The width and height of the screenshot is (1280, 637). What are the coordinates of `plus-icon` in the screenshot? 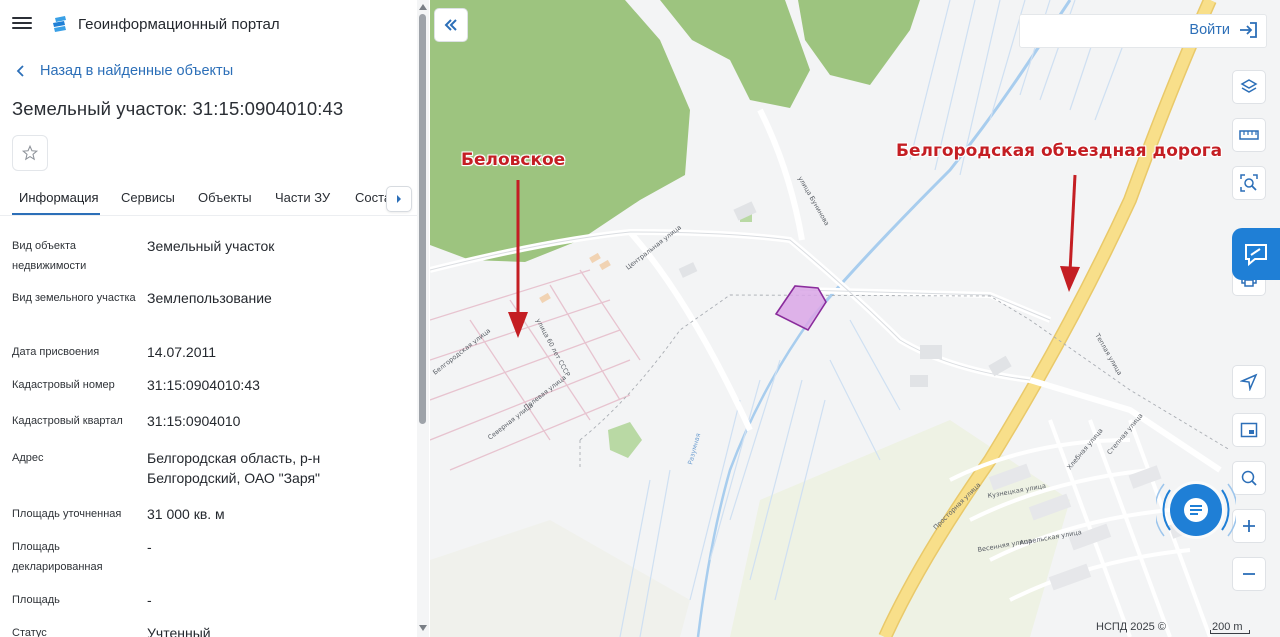 It's located at (1249, 526).